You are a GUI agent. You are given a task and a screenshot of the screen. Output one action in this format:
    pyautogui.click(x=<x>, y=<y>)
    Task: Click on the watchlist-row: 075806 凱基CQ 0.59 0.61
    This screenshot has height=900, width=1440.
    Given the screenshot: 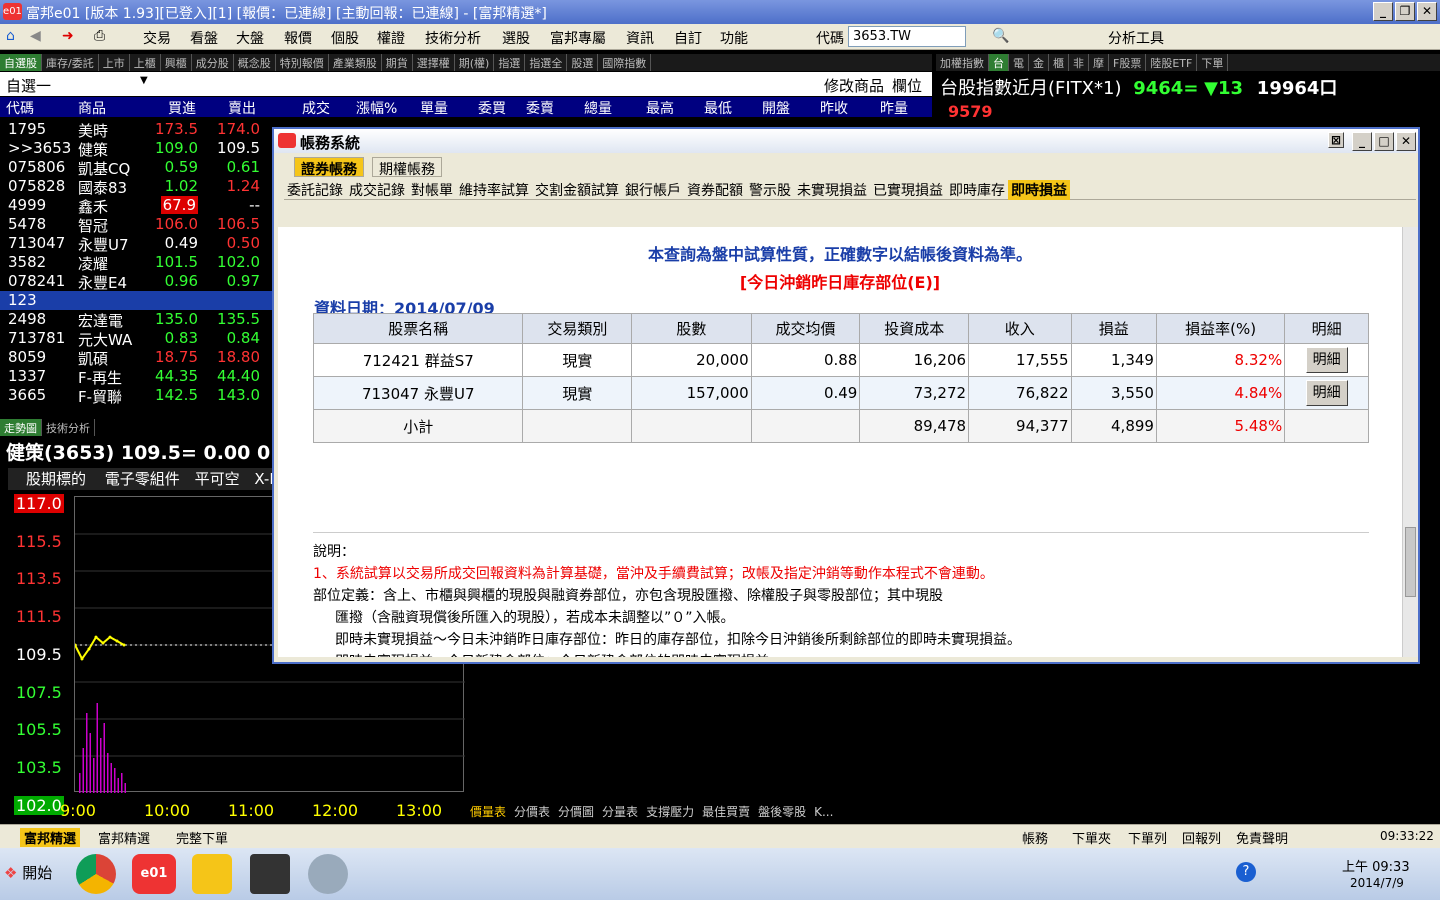 What is the action you would take?
    pyautogui.click(x=136, y=168)
    